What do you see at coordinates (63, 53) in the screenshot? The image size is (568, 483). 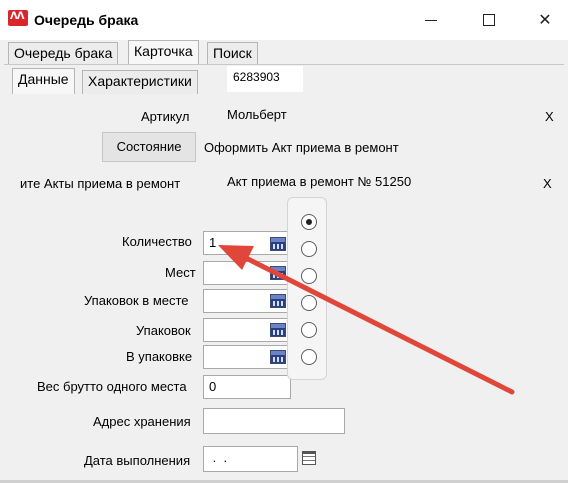 I see `tab-defect-queue: Очередь брака` at bounding box center [63, 53].